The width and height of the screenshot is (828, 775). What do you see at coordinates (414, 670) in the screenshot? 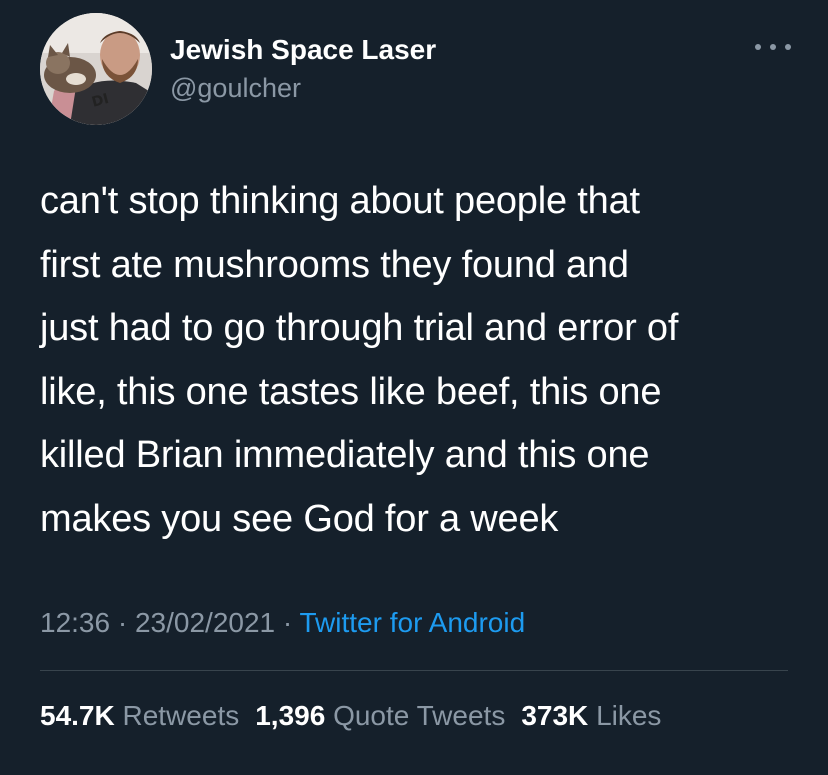
I see `divider` at bounding box center [414, 670].